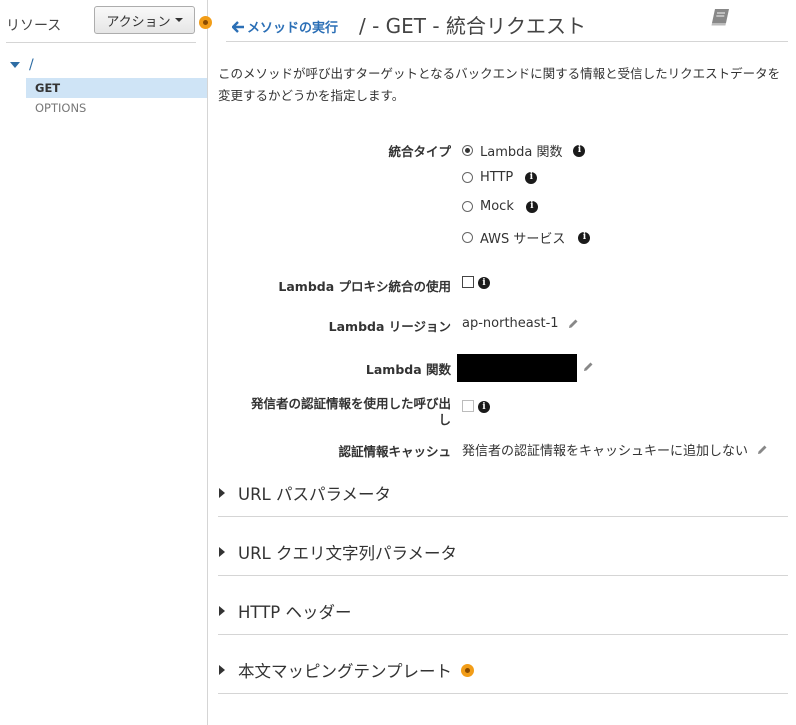  What do you see at coordinates (345, 671) in the screenshot?
I see `section-title: 本文マッピングテンプレート` at bounding box center [345, 671].